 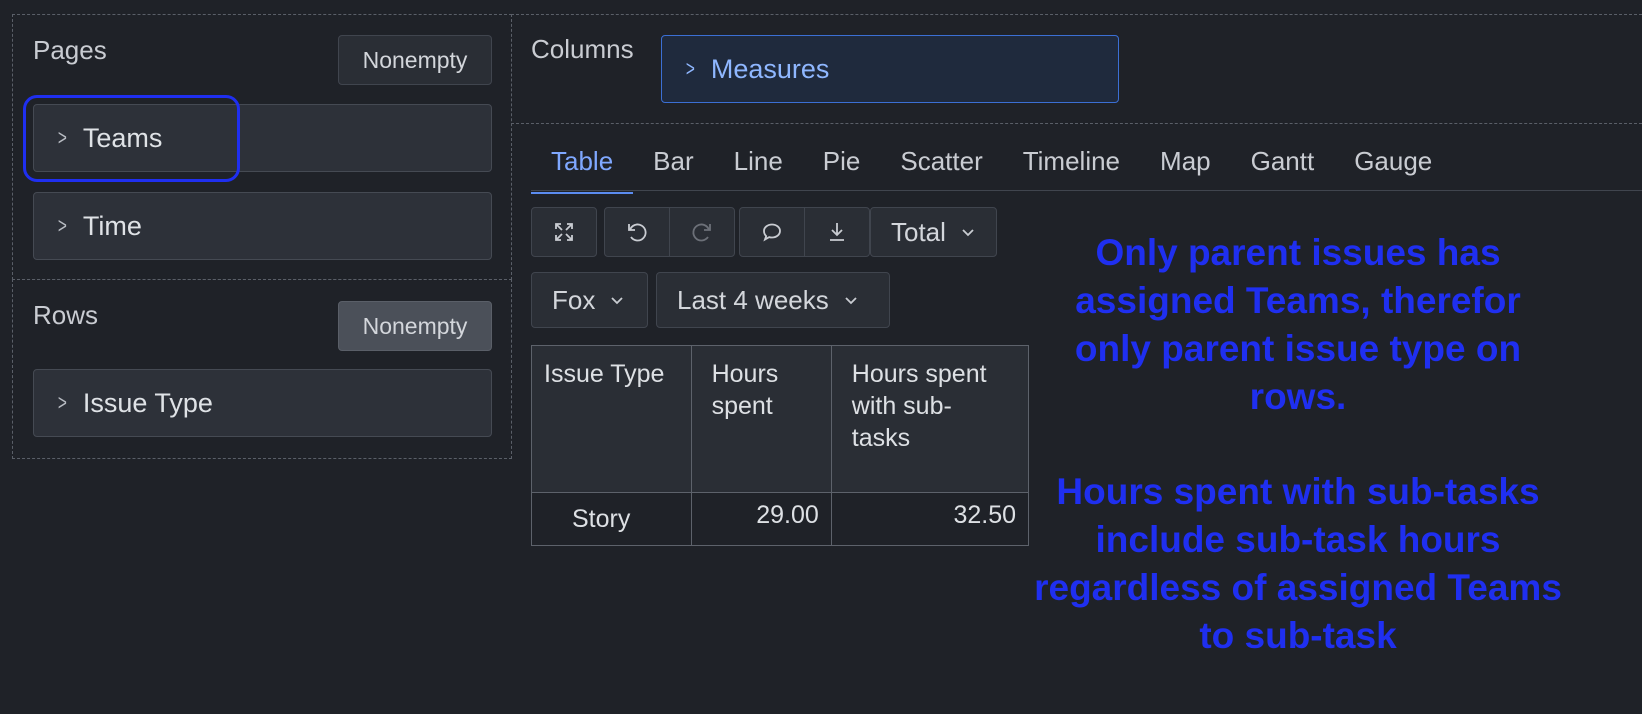 What do you see at coordinates (930, 519) in the screenshot?
I see `cell-hours-spent-with-subtasks: 32.50` at bounding box center [930, 519].